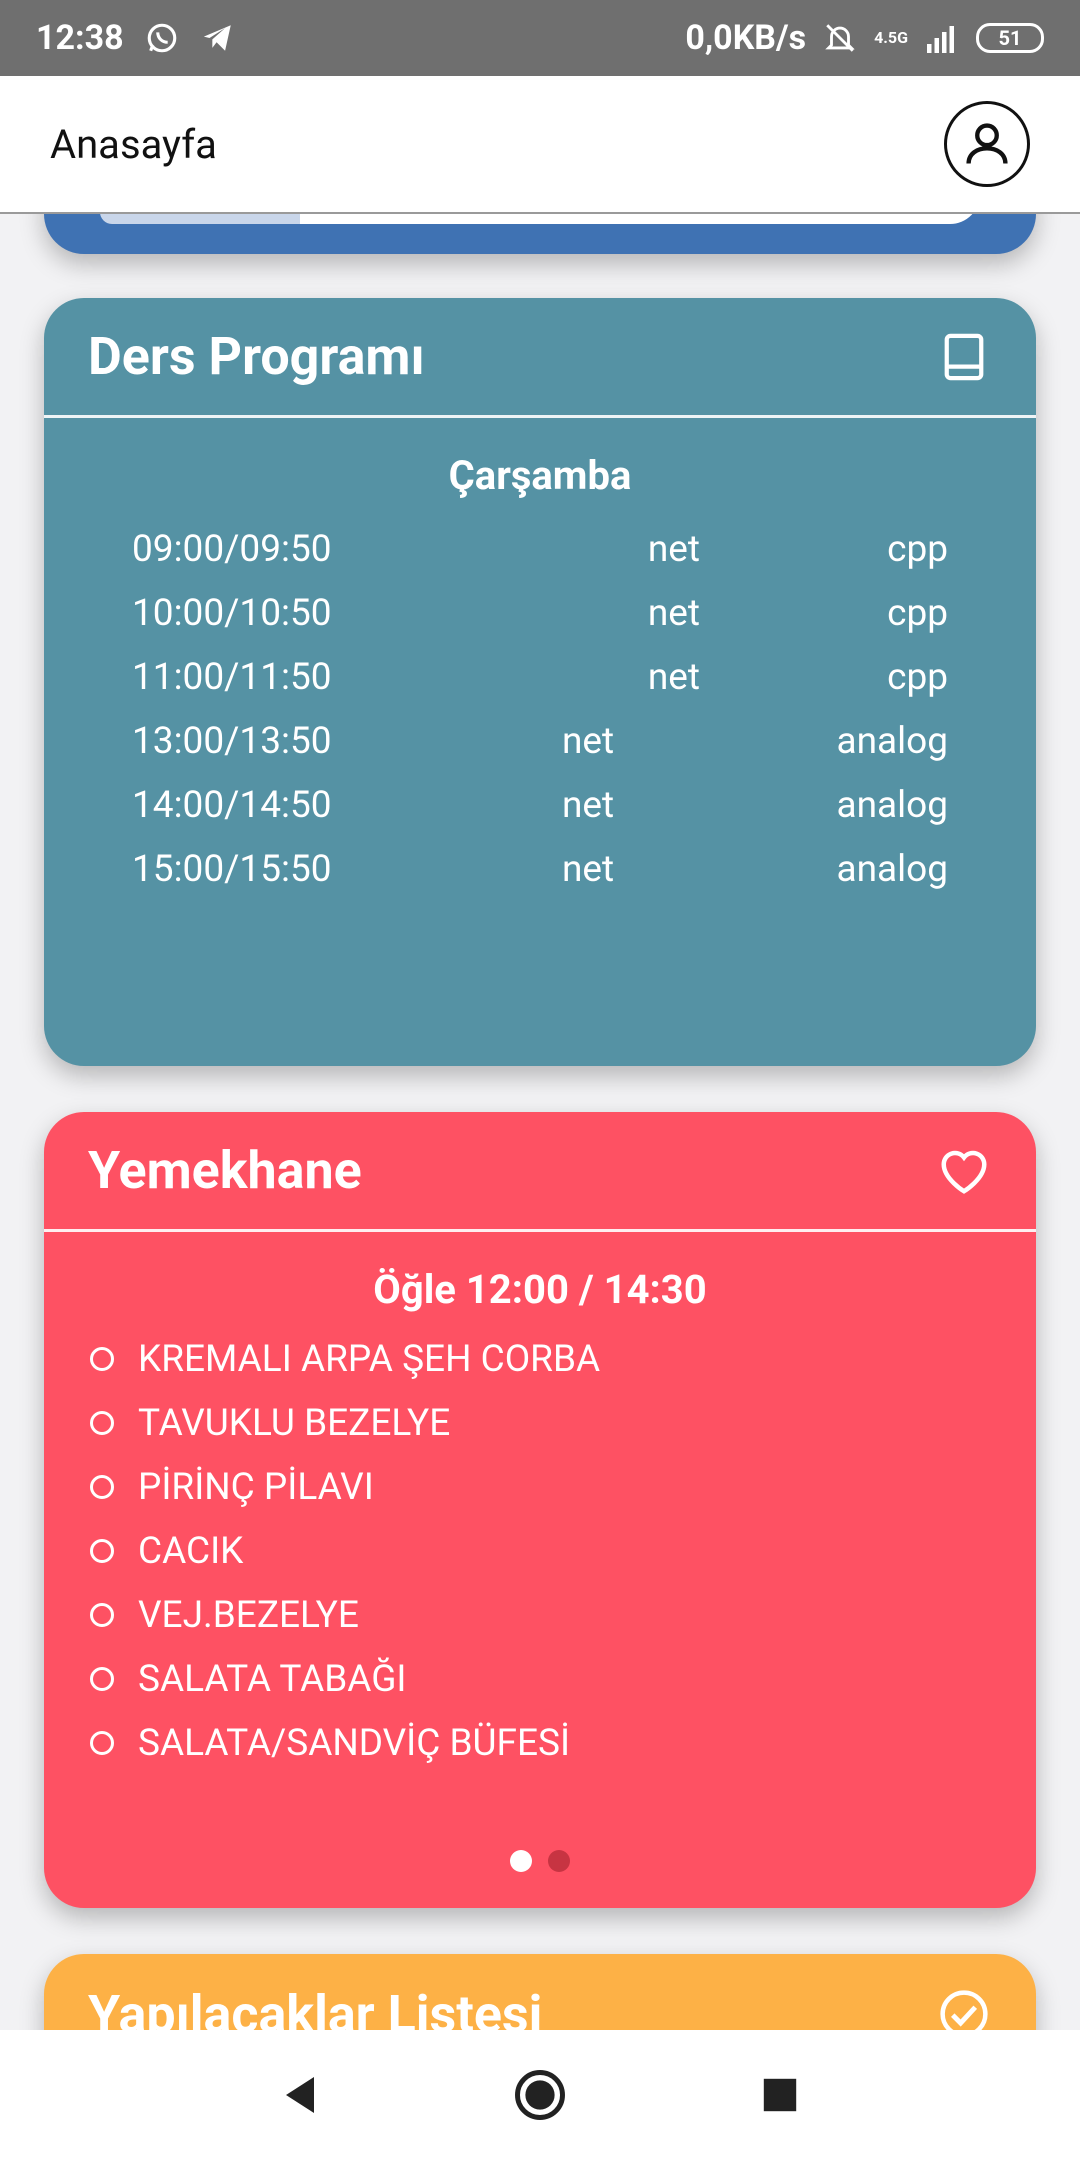 The image size is (1080, 2160). I want to click on vibrate-mute-icon, so click(840, 38).